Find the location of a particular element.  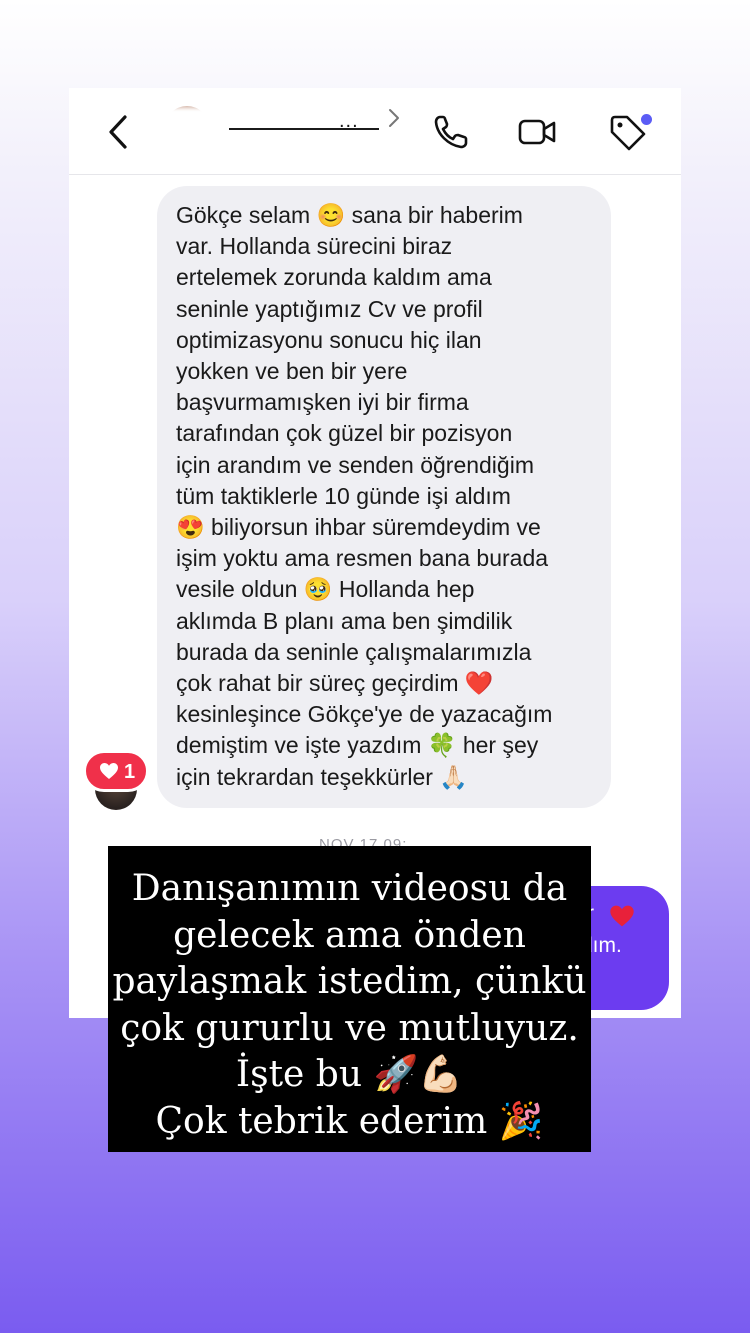

caption-line: gelecek ama önden is located at coordinates (349, 935).